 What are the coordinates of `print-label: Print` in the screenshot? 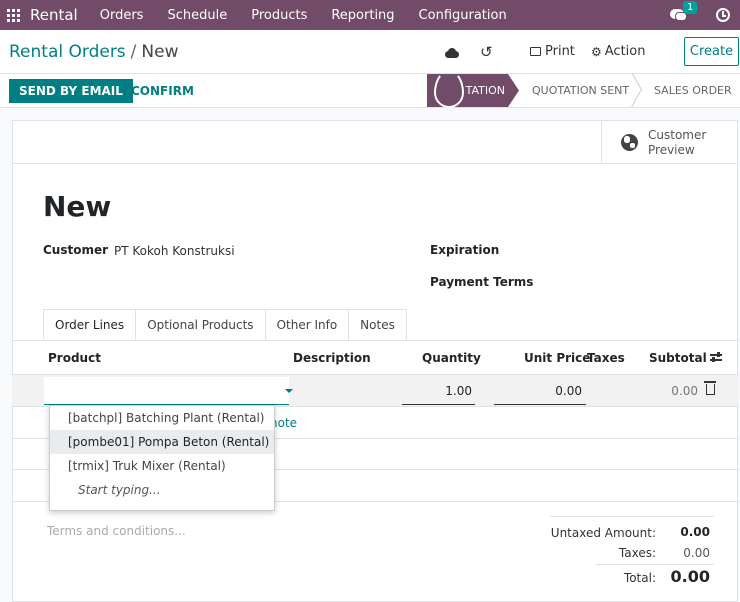 It's located at (560, 51).